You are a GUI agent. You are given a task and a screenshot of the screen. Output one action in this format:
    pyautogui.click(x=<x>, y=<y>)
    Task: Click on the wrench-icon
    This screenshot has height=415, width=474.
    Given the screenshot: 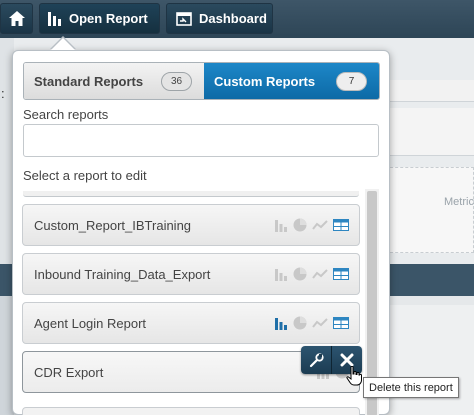 What is the action you would take?
    pyautogui.click(x=316, y=359)
    